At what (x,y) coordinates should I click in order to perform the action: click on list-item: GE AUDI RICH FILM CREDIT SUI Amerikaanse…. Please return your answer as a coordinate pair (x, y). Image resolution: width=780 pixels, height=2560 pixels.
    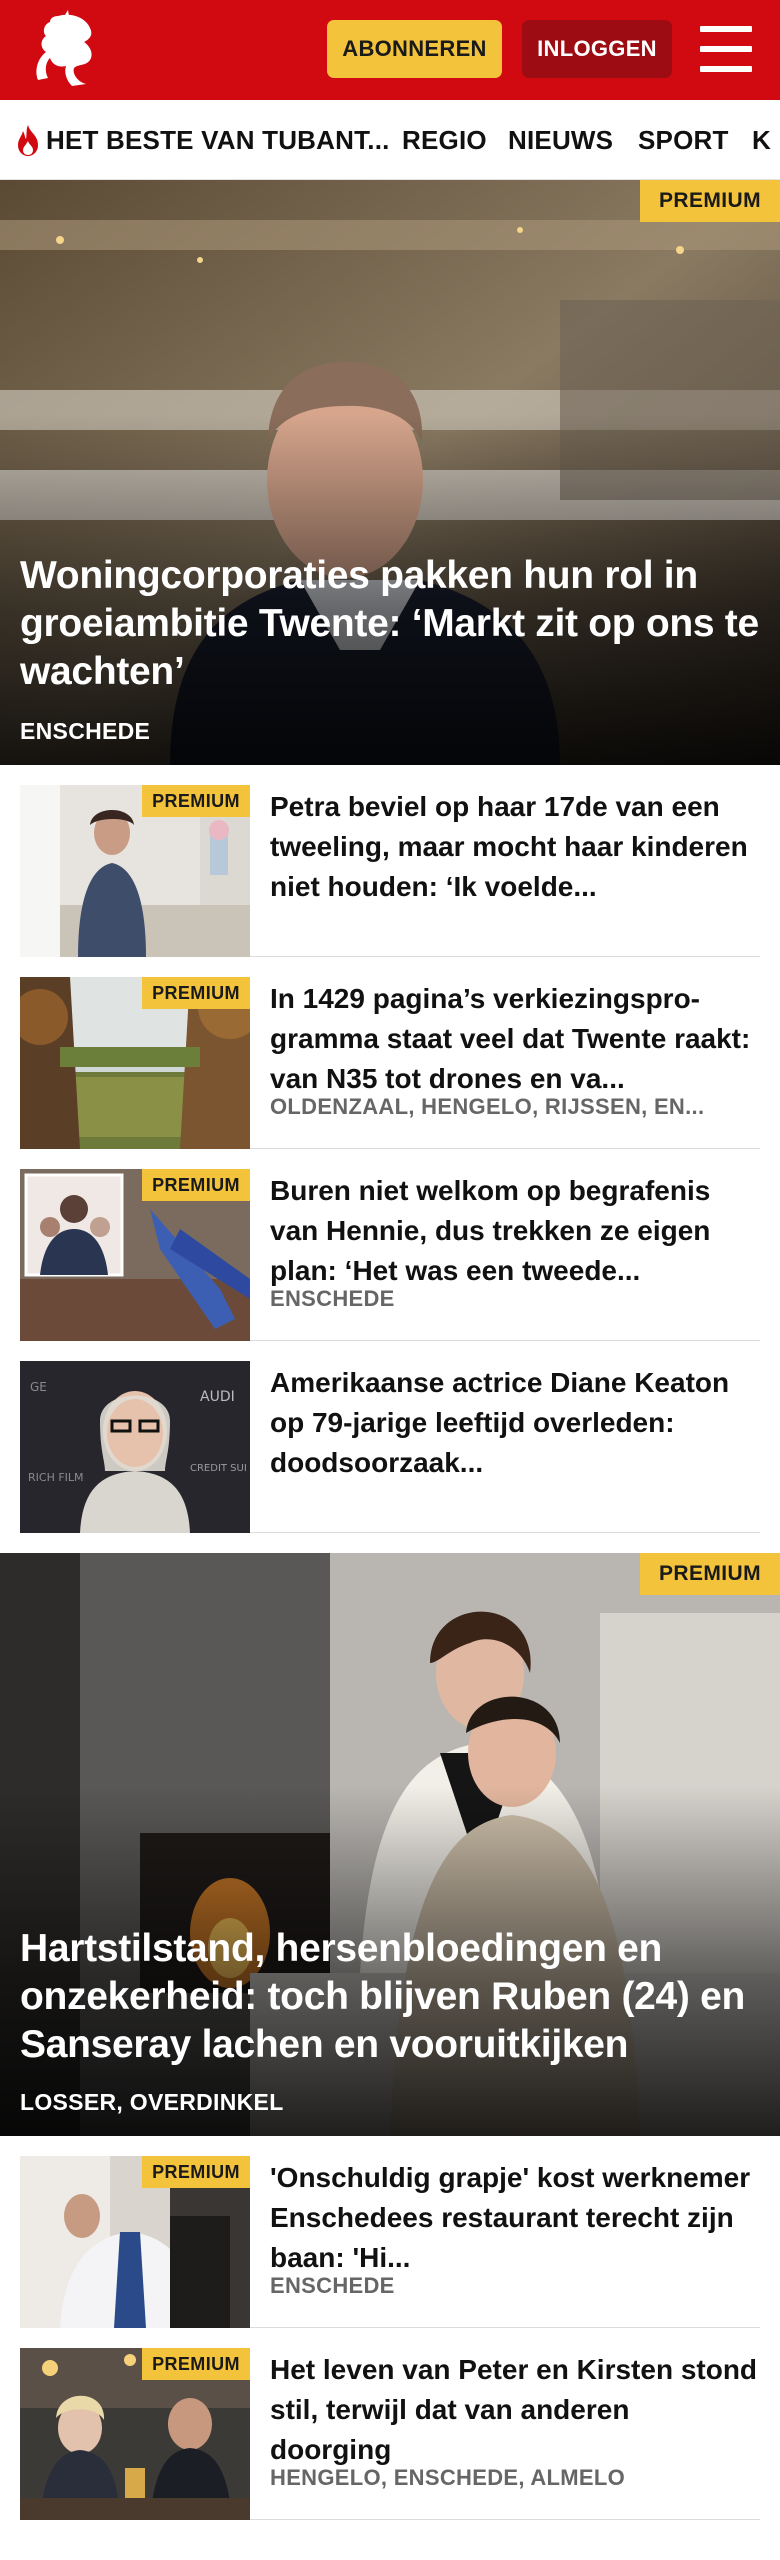
    Looking at the image, I should click on (390, 1437).